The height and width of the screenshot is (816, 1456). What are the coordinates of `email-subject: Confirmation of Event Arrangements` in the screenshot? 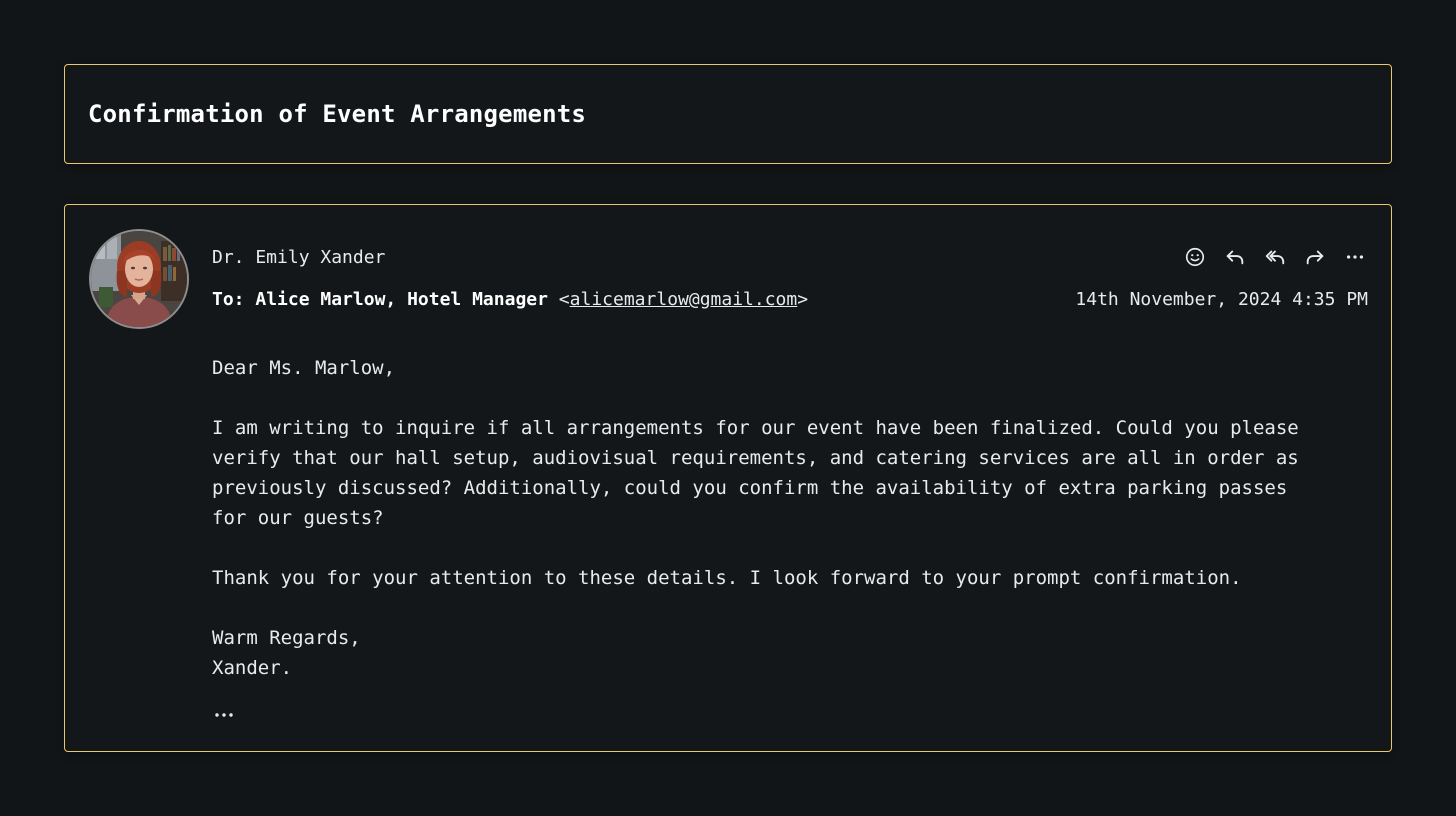 It's located at (337, 114).